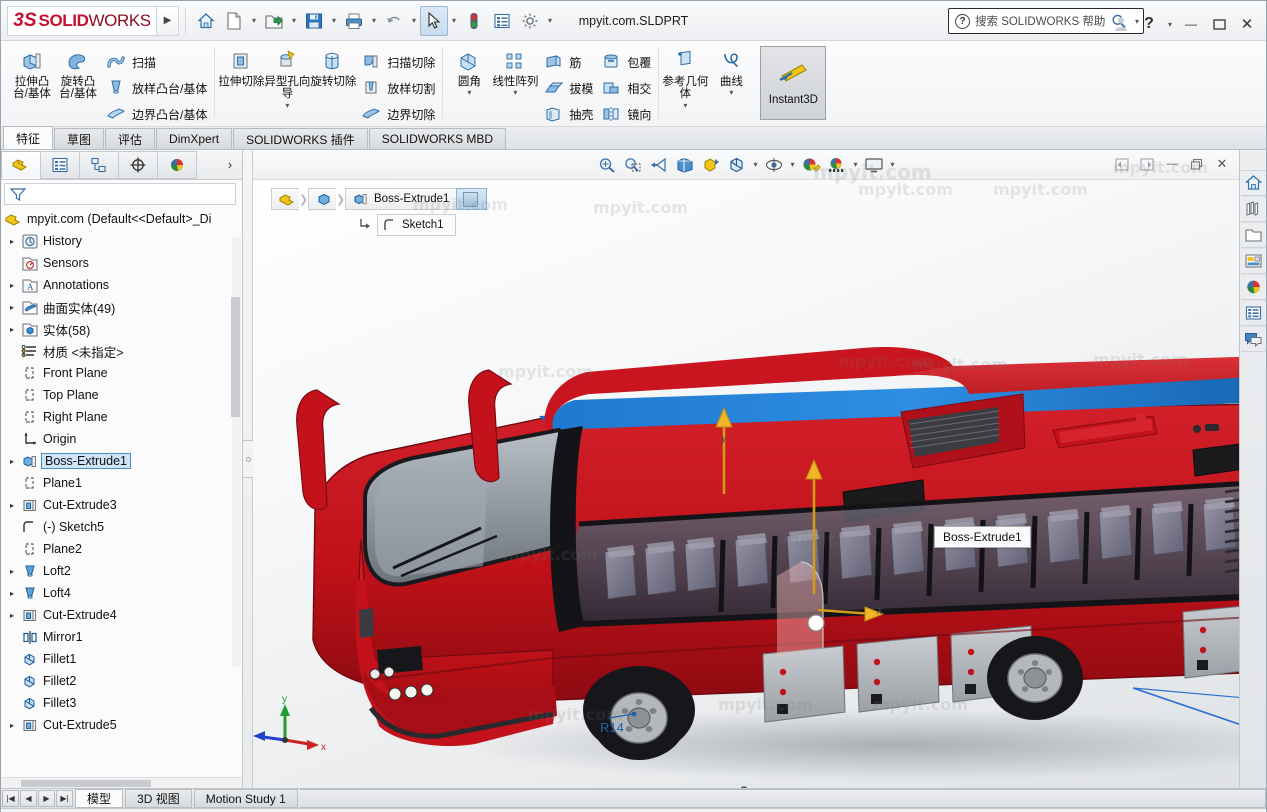  Describe the element at coordinates (28, 137) in the screenshot. I see `tab-features: 特征` at that location.